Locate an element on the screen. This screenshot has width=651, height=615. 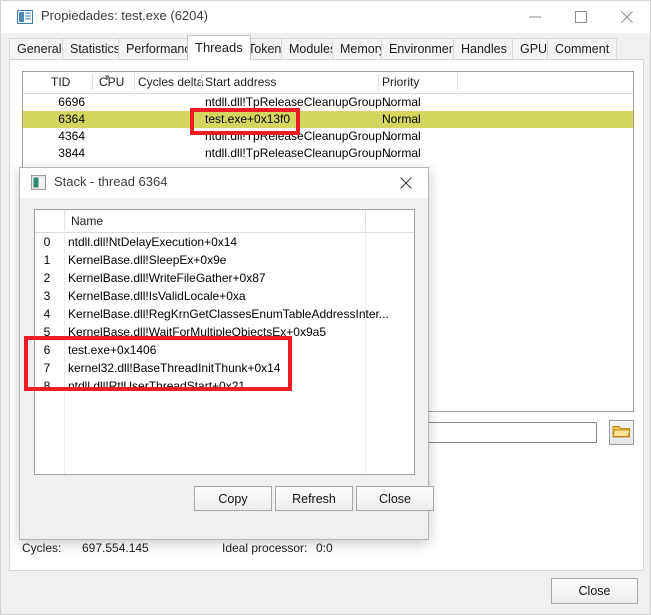
list-item: 7 kernel32.dll!BaseThreadInitThunk+0x14 is located at coordinates (224, 368).